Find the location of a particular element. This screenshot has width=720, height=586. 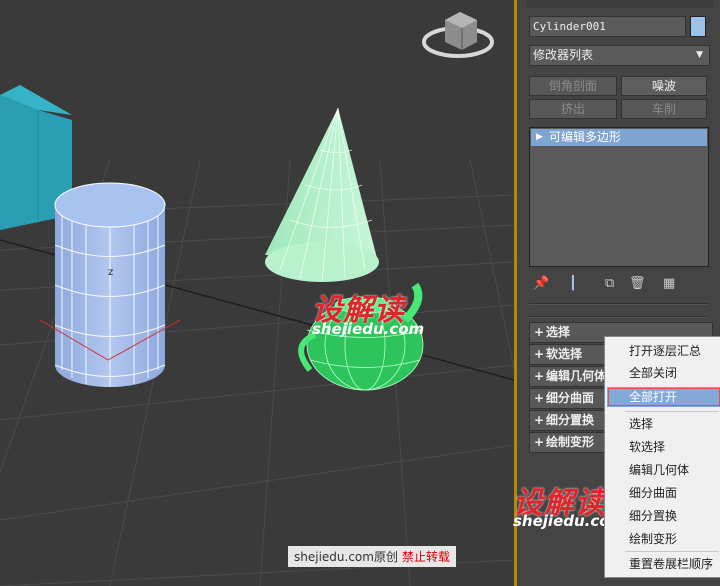

noise-button: 噪波 is located at coordinates (664, 86).